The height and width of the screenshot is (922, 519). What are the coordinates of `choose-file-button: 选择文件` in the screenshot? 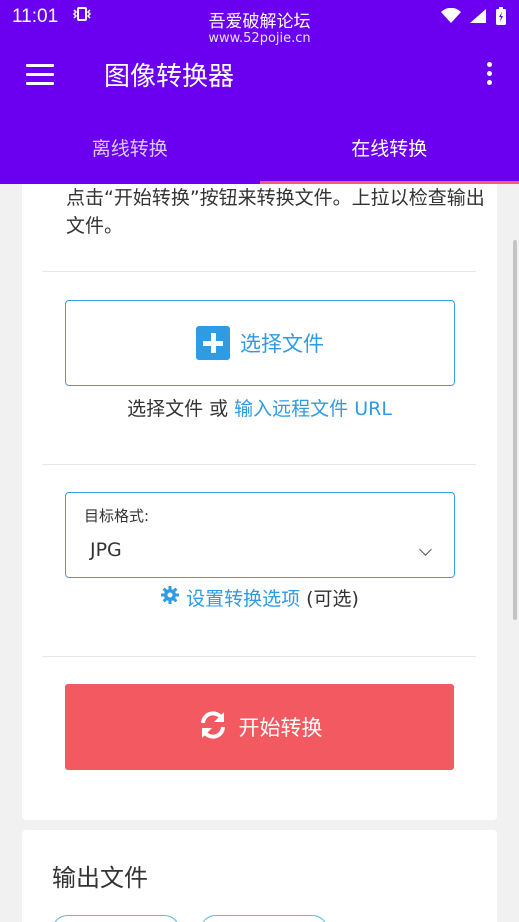 It's located at (260, 343).